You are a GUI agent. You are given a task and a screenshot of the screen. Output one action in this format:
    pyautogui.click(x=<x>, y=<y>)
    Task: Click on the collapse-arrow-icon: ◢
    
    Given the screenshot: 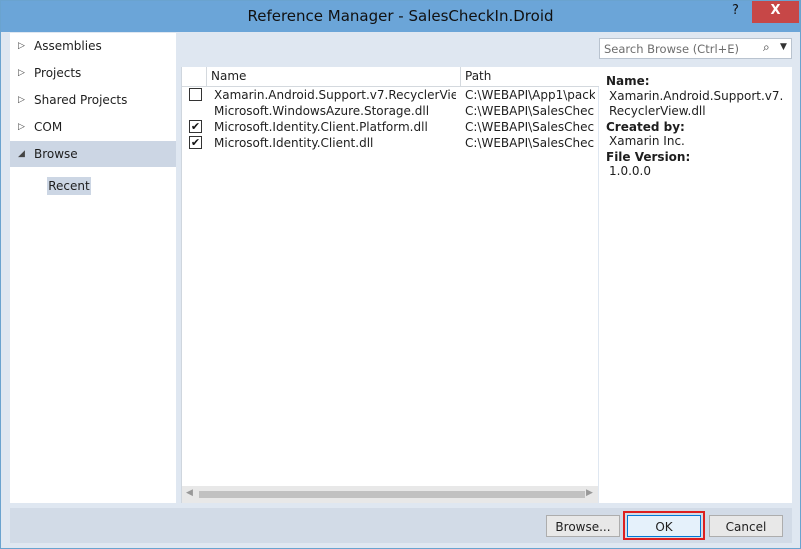 What is the action you would take?
    pyautogui.click(x=21, y=154)
    